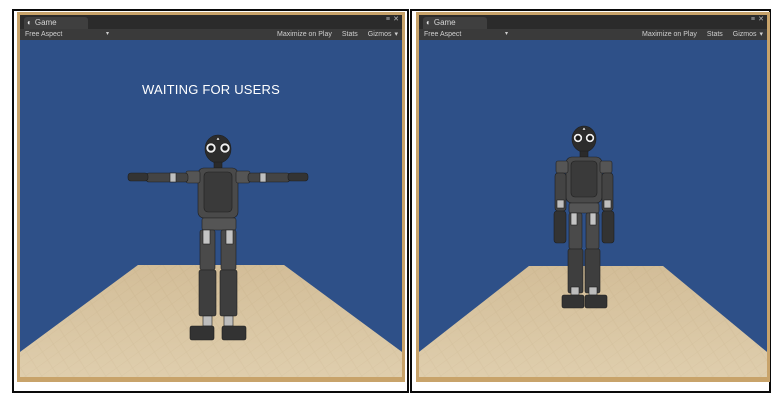 This screenshot has width=773, height=397. What do you see at coordinates (211, 89) in the screenshot?
I see `waiting-status-text: WAITING FOR USERS` at bounding box center [211, 89].